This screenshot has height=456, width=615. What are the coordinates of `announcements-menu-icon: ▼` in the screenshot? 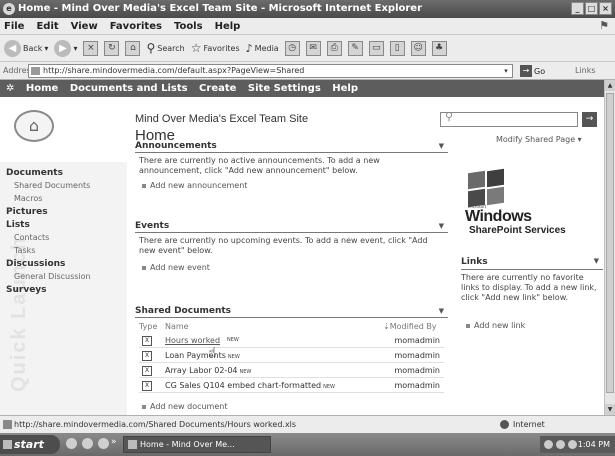 It's located at (441, 146).